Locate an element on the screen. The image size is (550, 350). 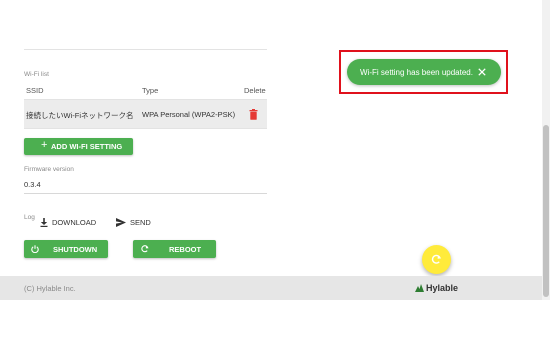
ssid-cell: 接続したいWi-Fiネットワーク名 is located at coordinates (80, 115).